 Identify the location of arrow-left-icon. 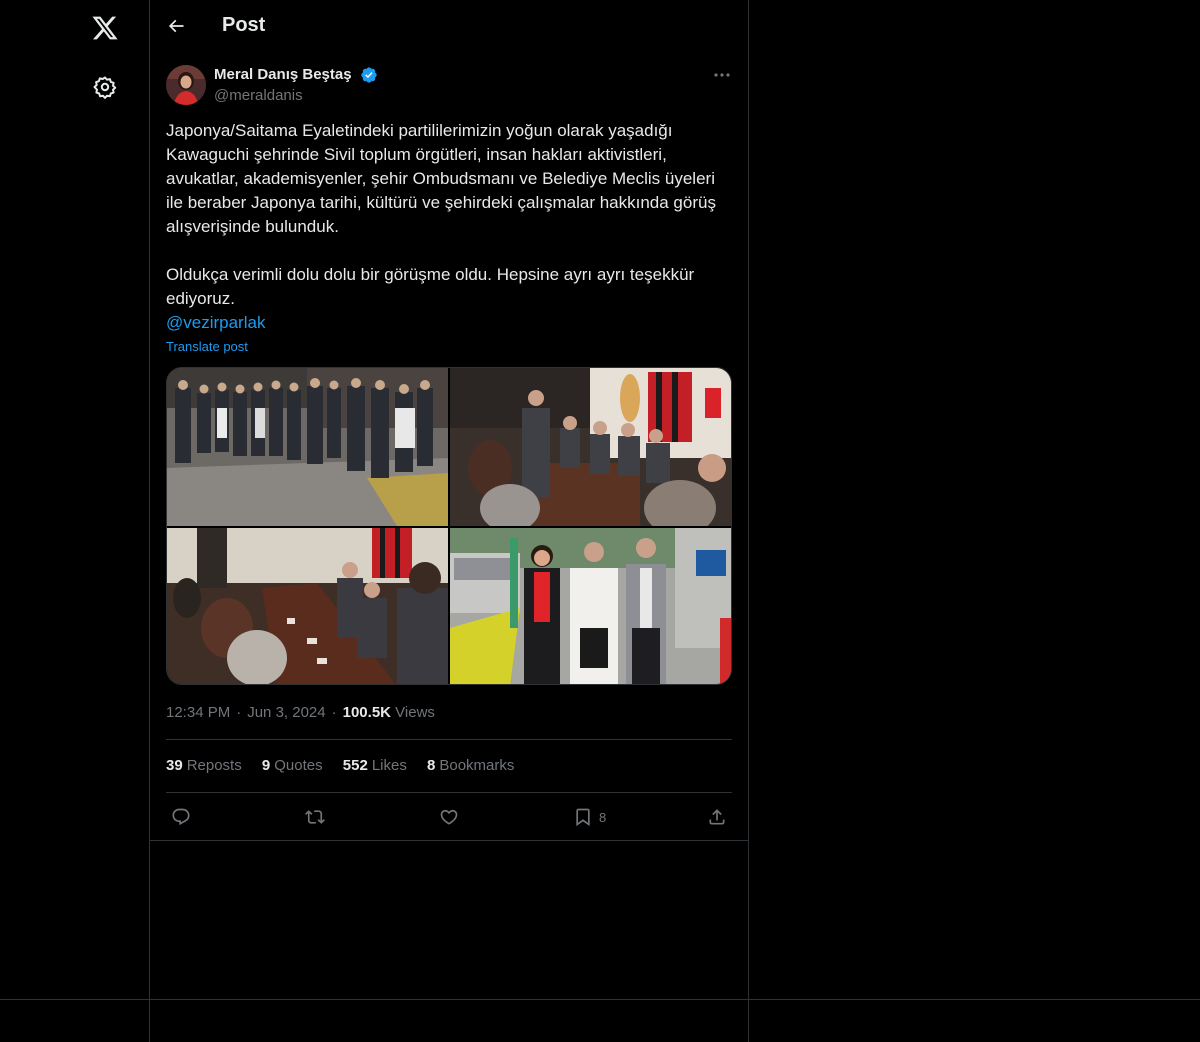
(176, 26).